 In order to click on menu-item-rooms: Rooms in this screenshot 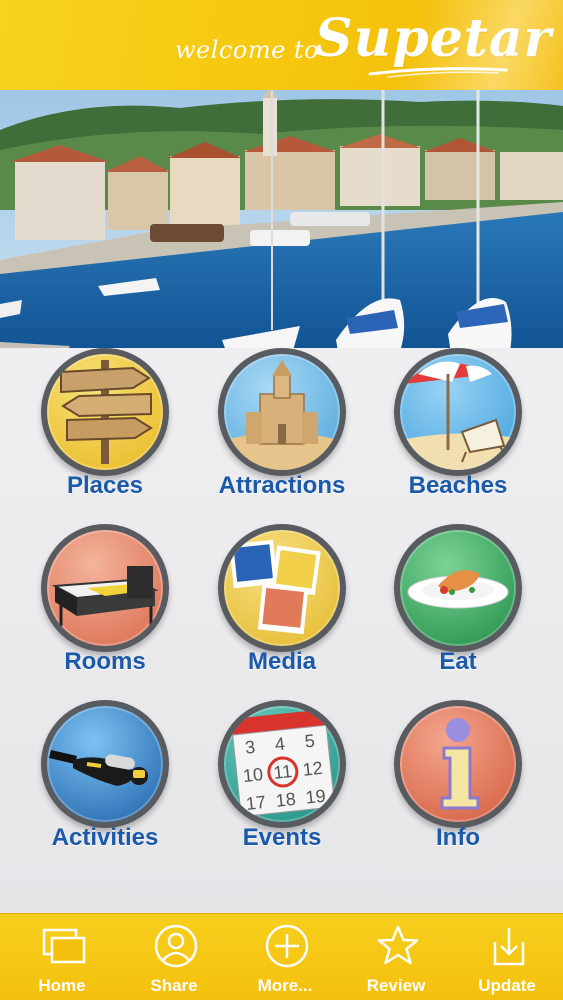, I will do `click(105, 604)`.